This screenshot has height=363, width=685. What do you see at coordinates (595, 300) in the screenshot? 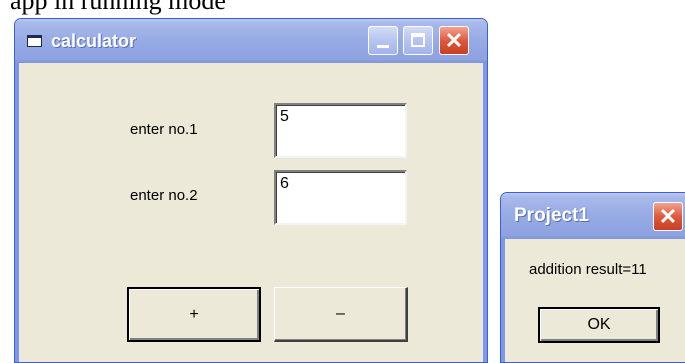
I see `message-client-area: addition result=11 OK` at bounding box center [595, 300].